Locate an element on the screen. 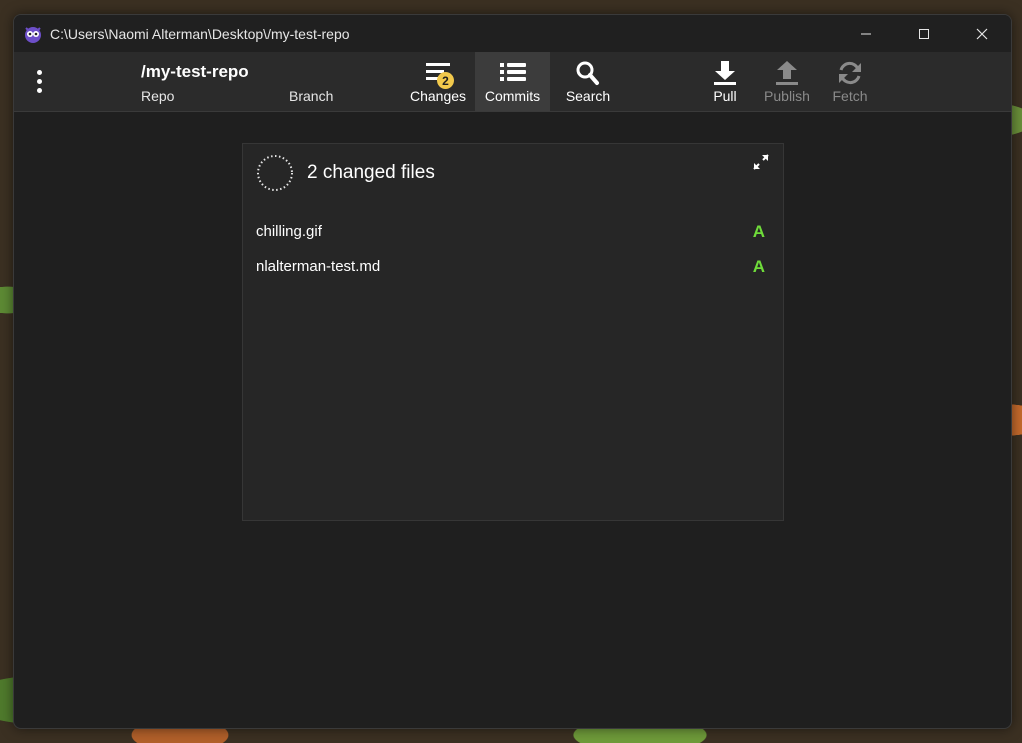 The width and height of the screenshot is (1022, 743). tab-search-label: Search is located at coordinates (588, 96).